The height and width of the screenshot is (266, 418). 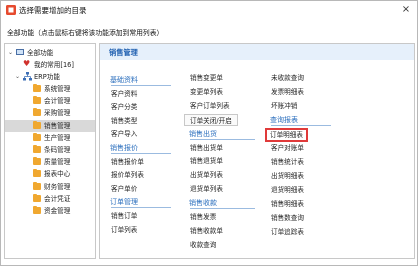 What do you see at coordinates (287, 78) in the screenshot?
I see `function-item: 未收款查询` at bounding box center [287, 78].